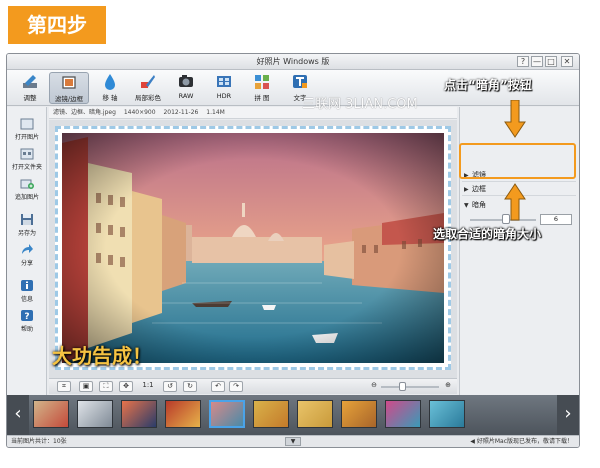  I want to click on zoom-in-button: ⊕, so click(448, 386).